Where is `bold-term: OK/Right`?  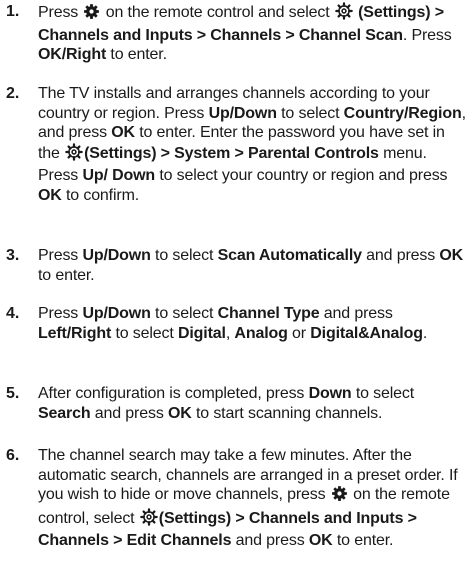 bold-term: OK/Right is located at coordinates (72, 54).